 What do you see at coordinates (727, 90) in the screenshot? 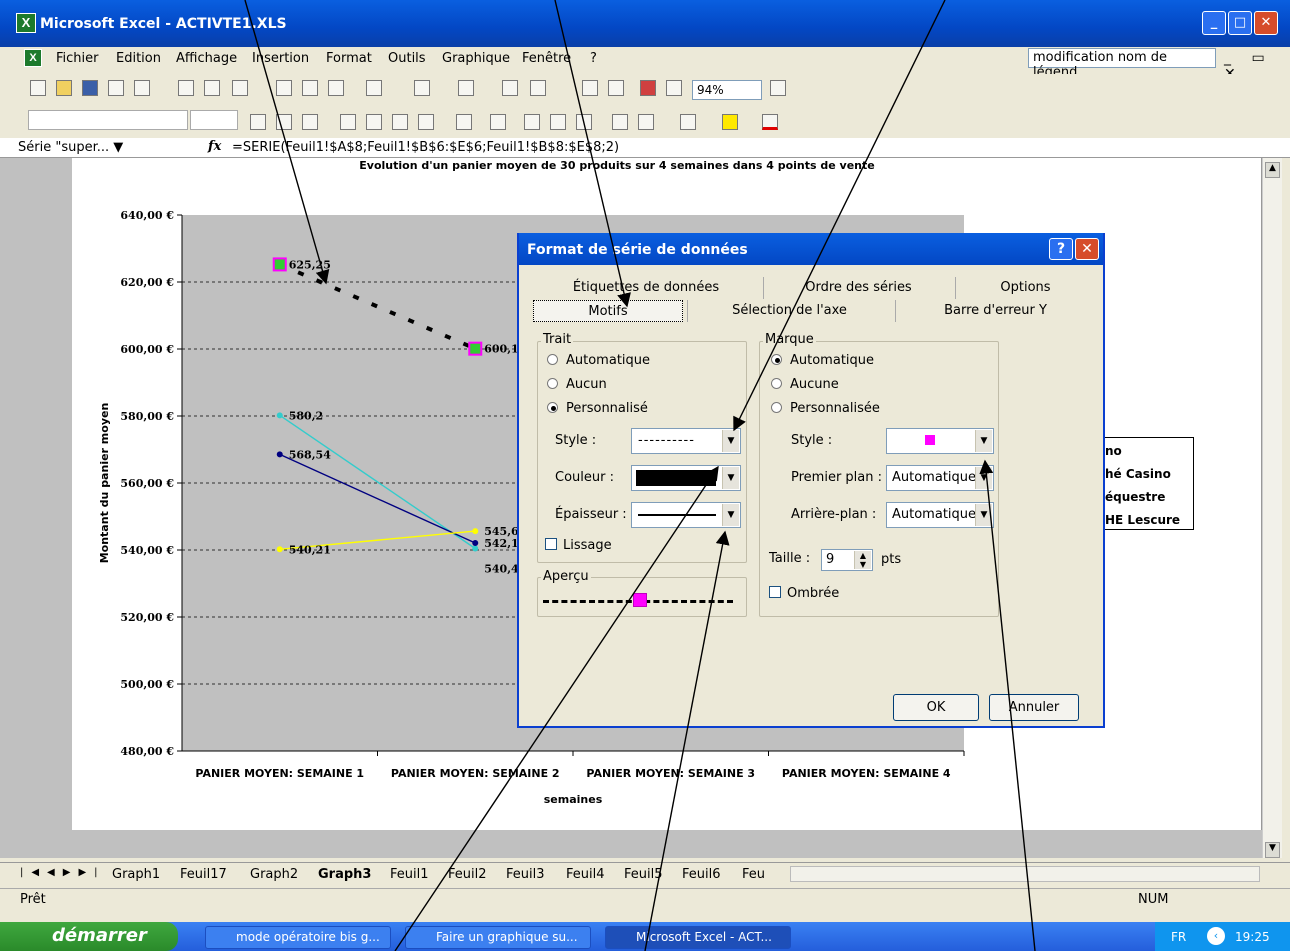
I see `zoom-select: 94%` at bounding box center [727, 90].